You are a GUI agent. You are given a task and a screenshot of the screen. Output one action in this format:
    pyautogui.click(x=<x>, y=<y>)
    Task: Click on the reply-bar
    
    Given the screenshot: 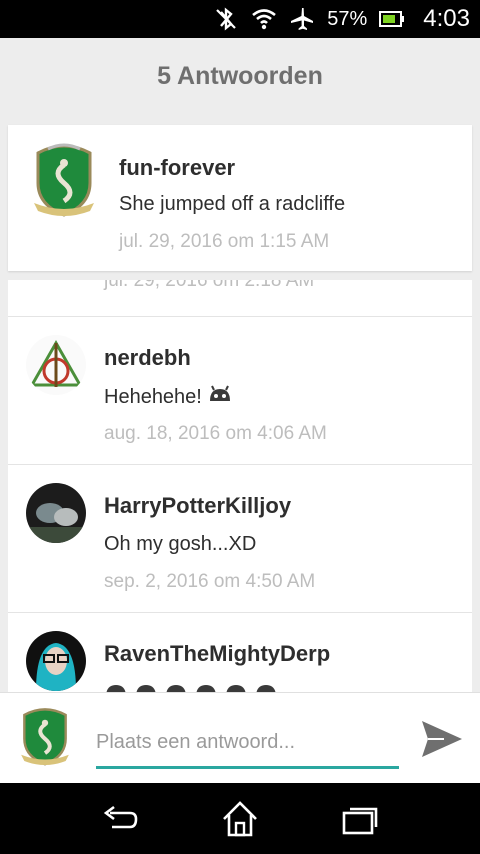 What is the action you would take?
    pyautogui.click(x=240, y=737)
    